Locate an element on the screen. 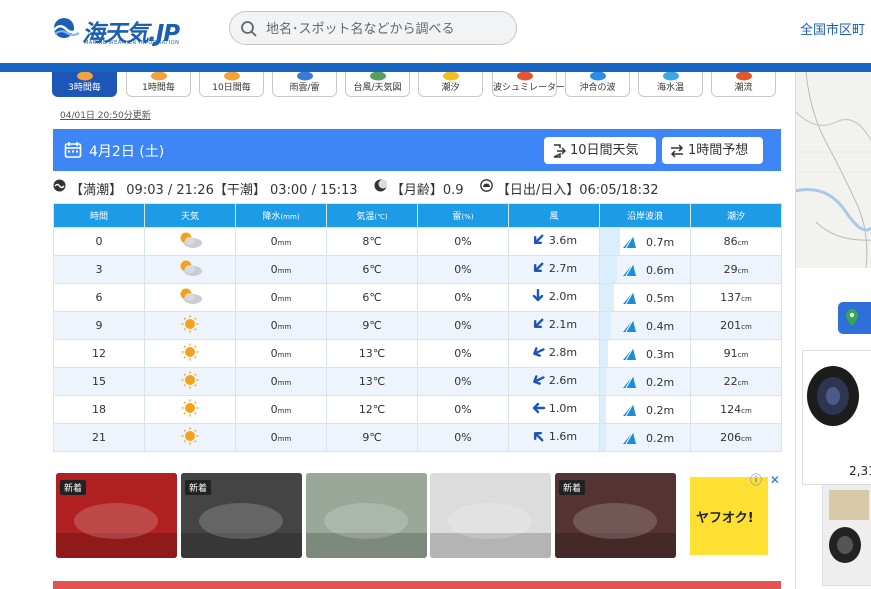  tab-4: 雨雲/雷 is located at coordinates (304, 84).